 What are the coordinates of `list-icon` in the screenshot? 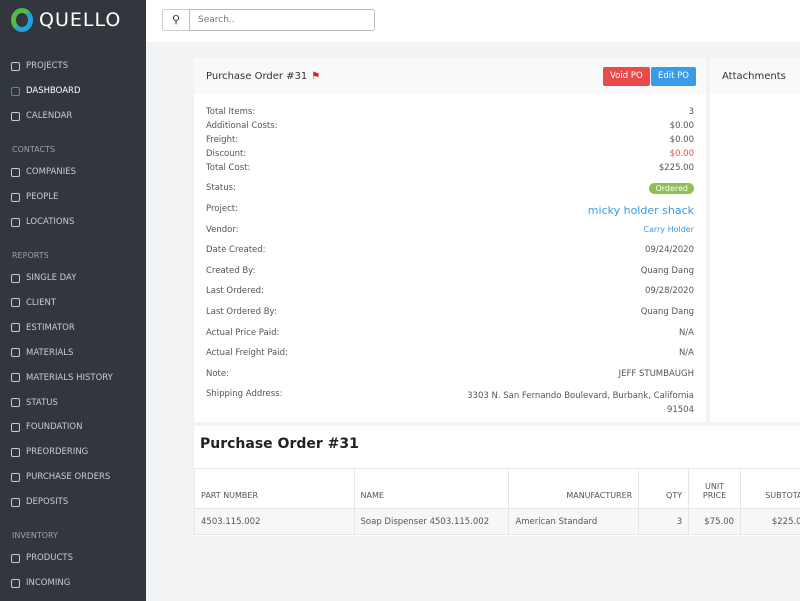 It's located at (15, 558).